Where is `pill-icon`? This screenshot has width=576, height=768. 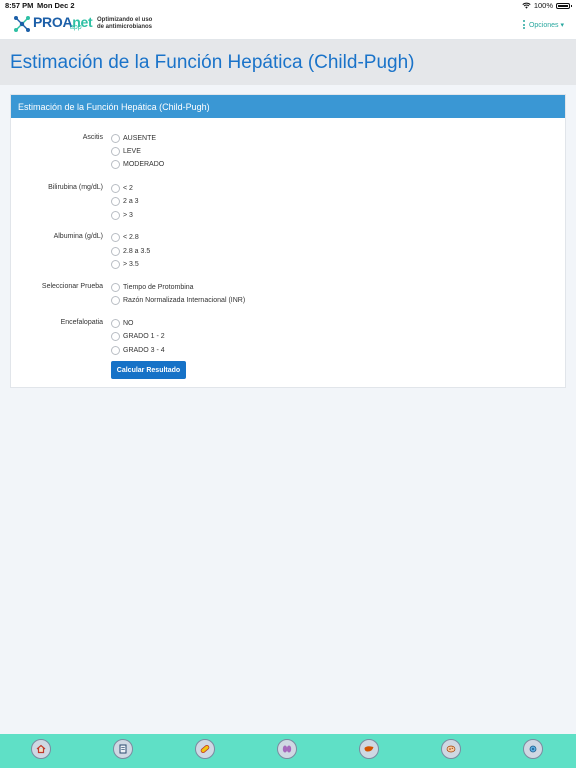
pill-icon is located at coordinates (205, 749).